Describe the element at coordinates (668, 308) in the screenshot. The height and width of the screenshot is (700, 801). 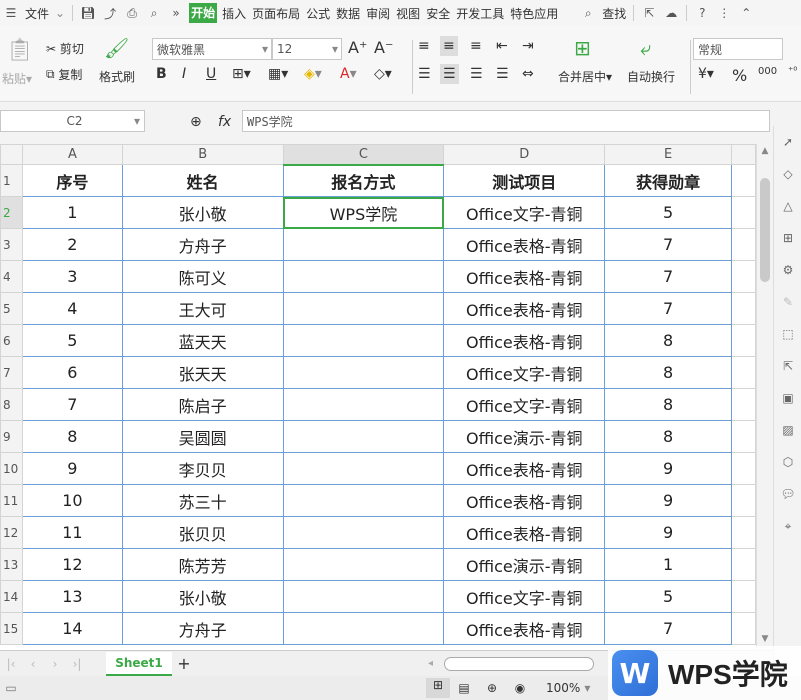
I see `cell-e5: 7` at that location.